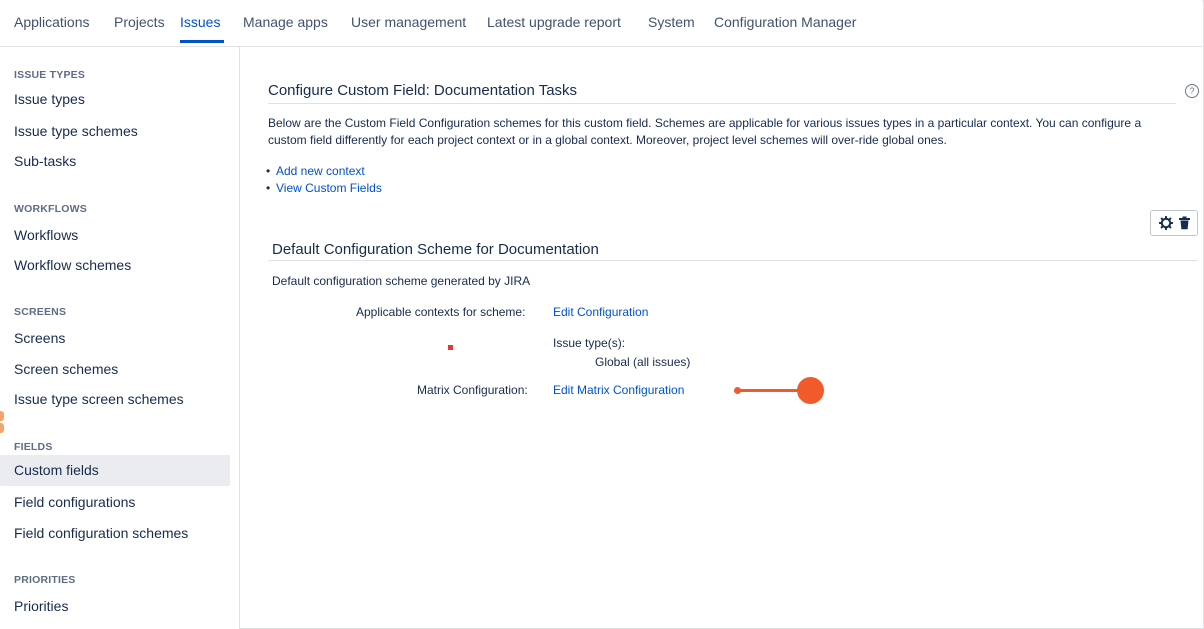 This screenshot has height=629, width=1204. What do you see at coordinates (202, 41) in the screenshot?
I see `active-tab-indicator` at bounding box center [202, 41].